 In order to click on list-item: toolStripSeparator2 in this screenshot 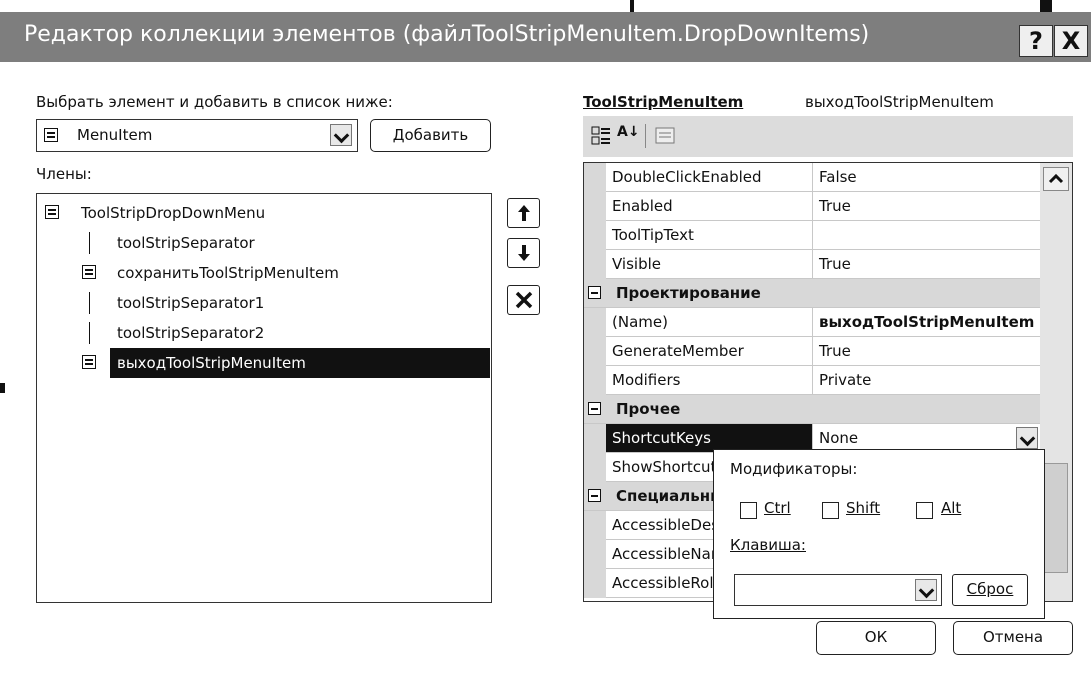, I will do `click(261, 333)`.